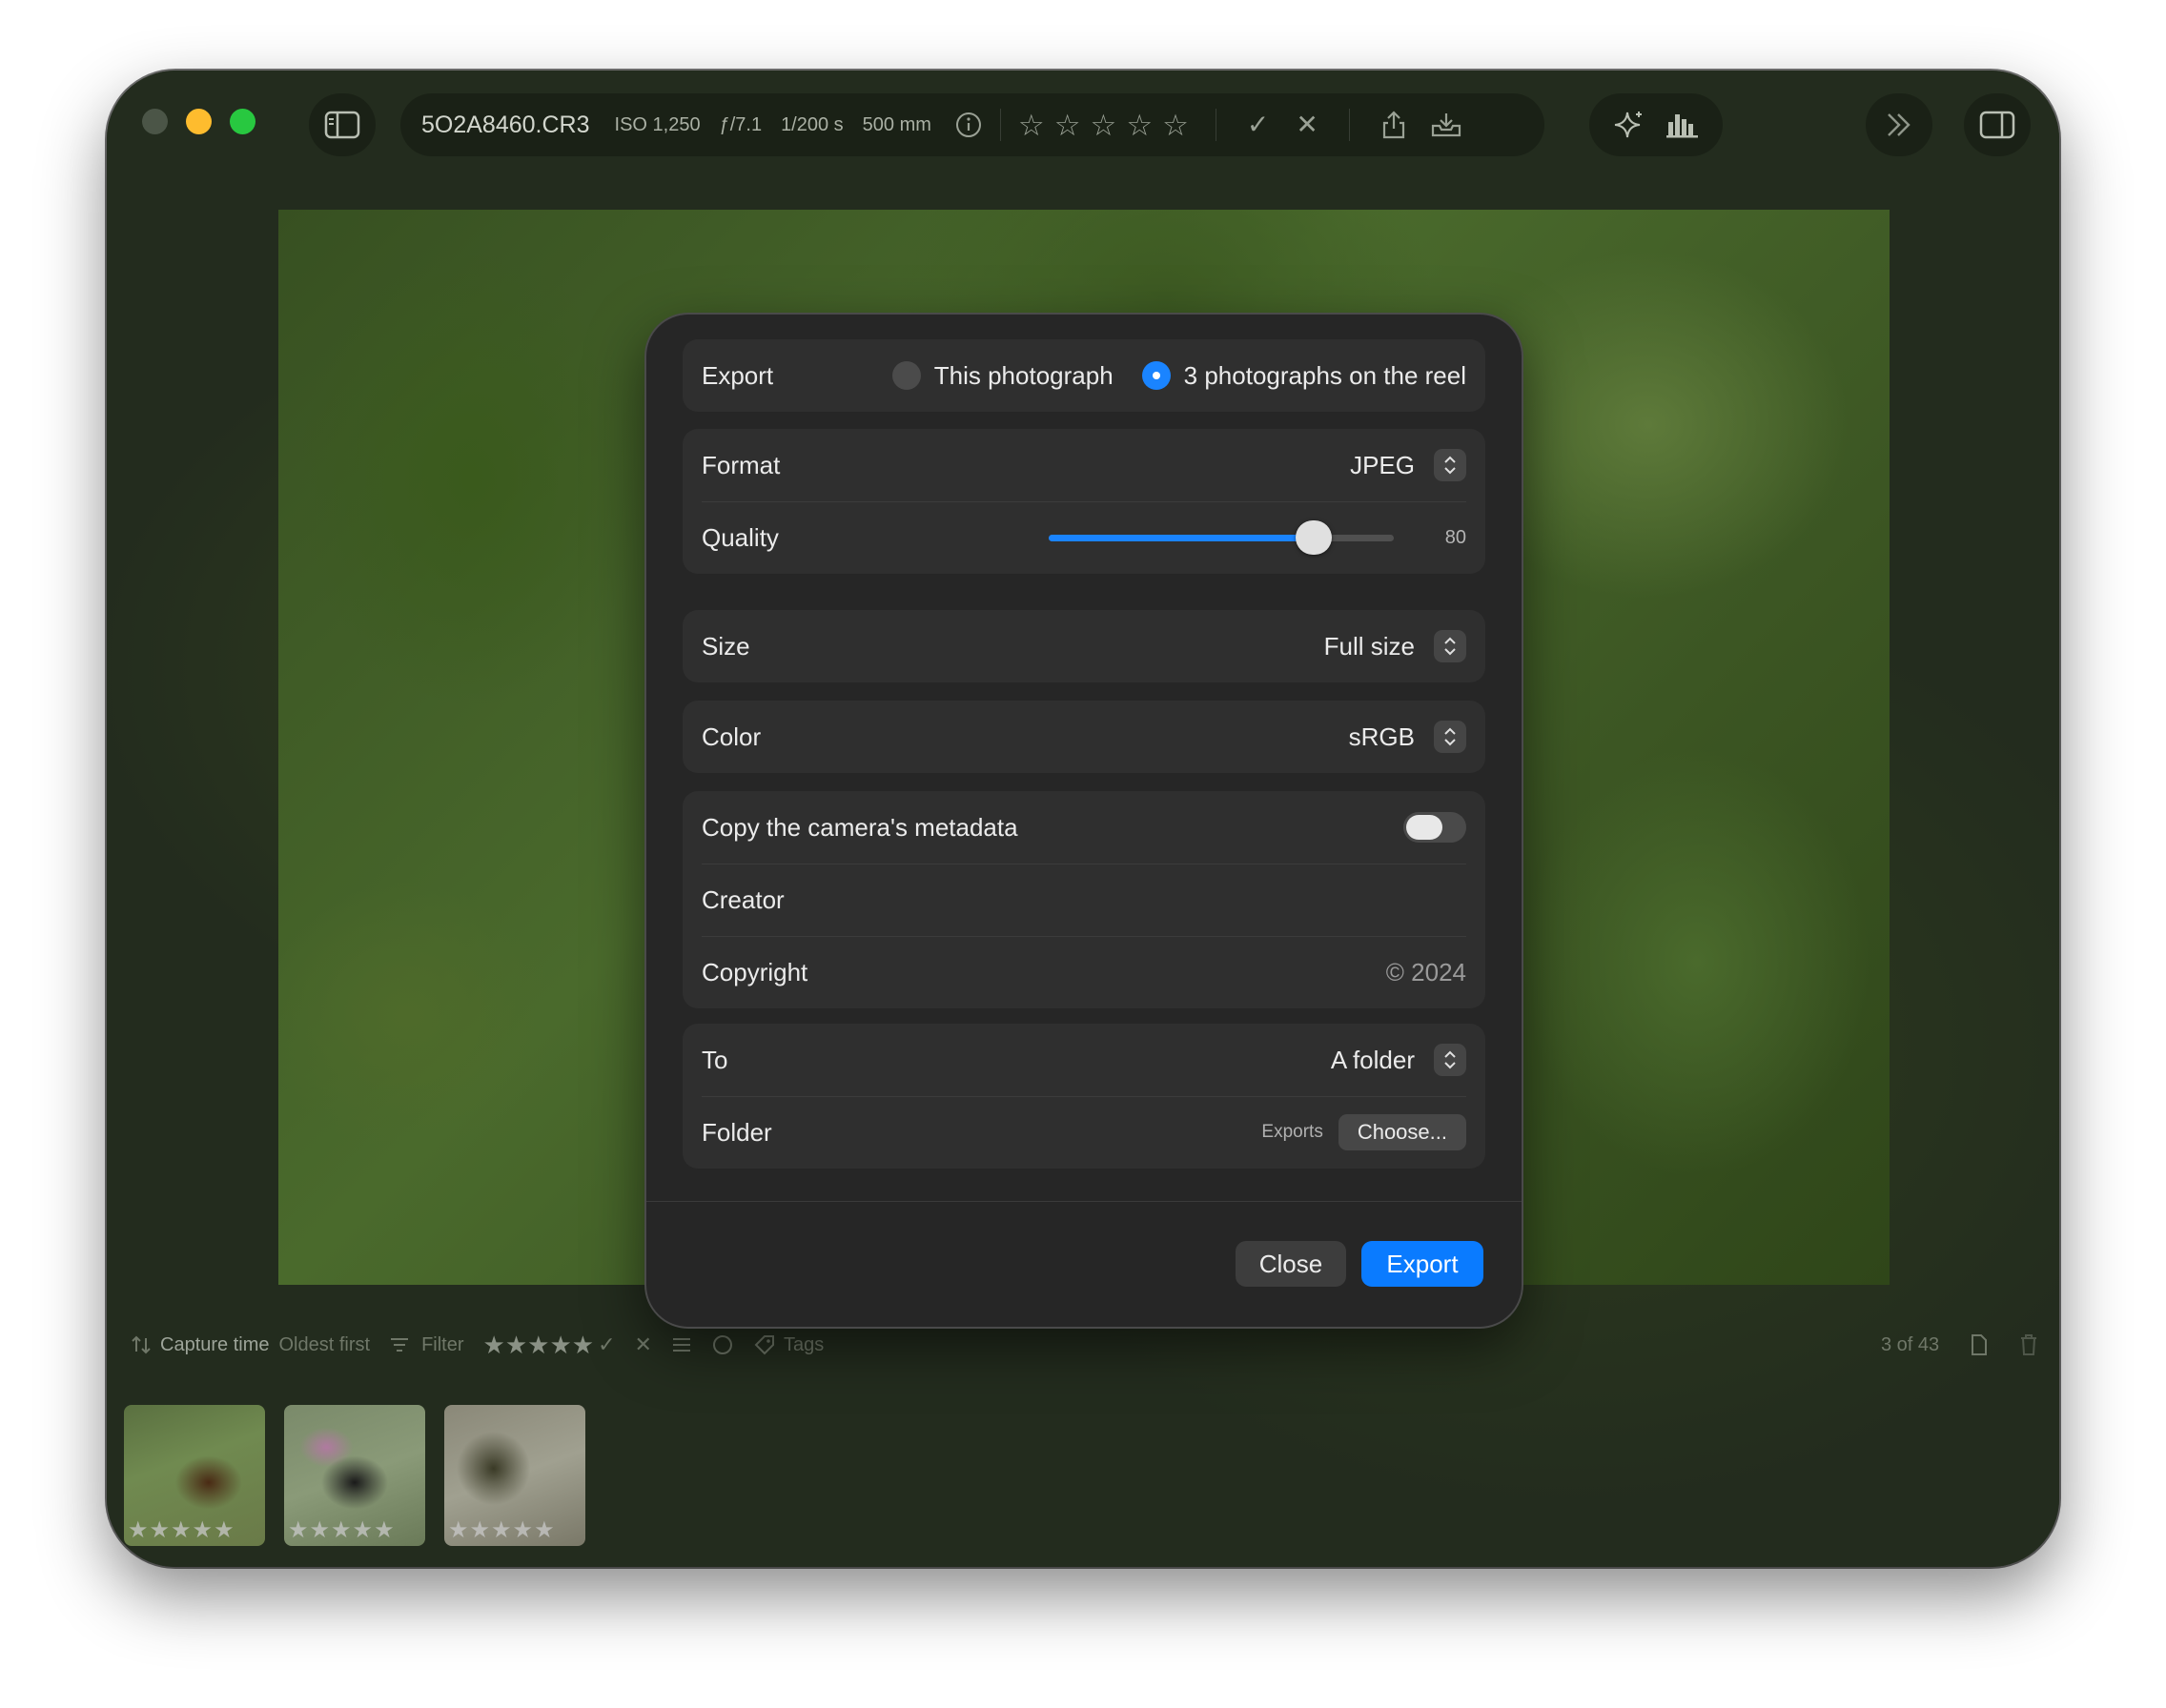 This screenshot has width=2166, height=1708. What do you see at coordinates (1382, 464) in the screenshot?
I see `format-value: JPEG` at bounding box center [1382, 464].